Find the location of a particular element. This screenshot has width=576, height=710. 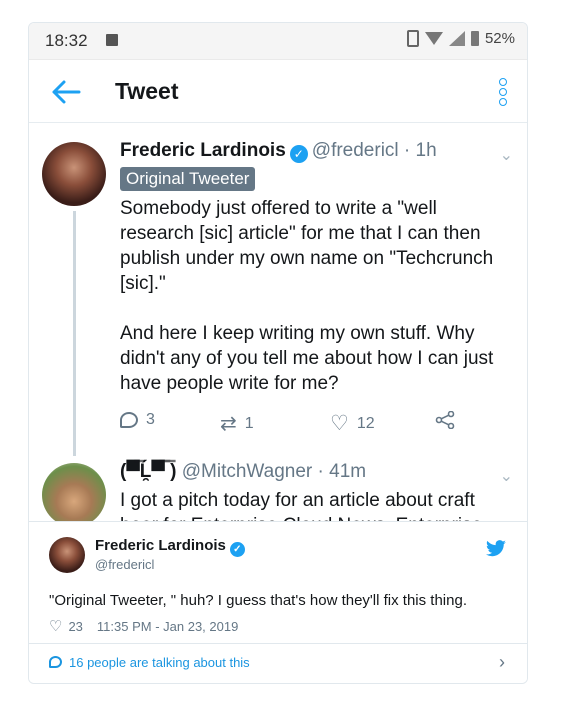

retweet-icon: ⇄ is located at coordinates (228, 424).